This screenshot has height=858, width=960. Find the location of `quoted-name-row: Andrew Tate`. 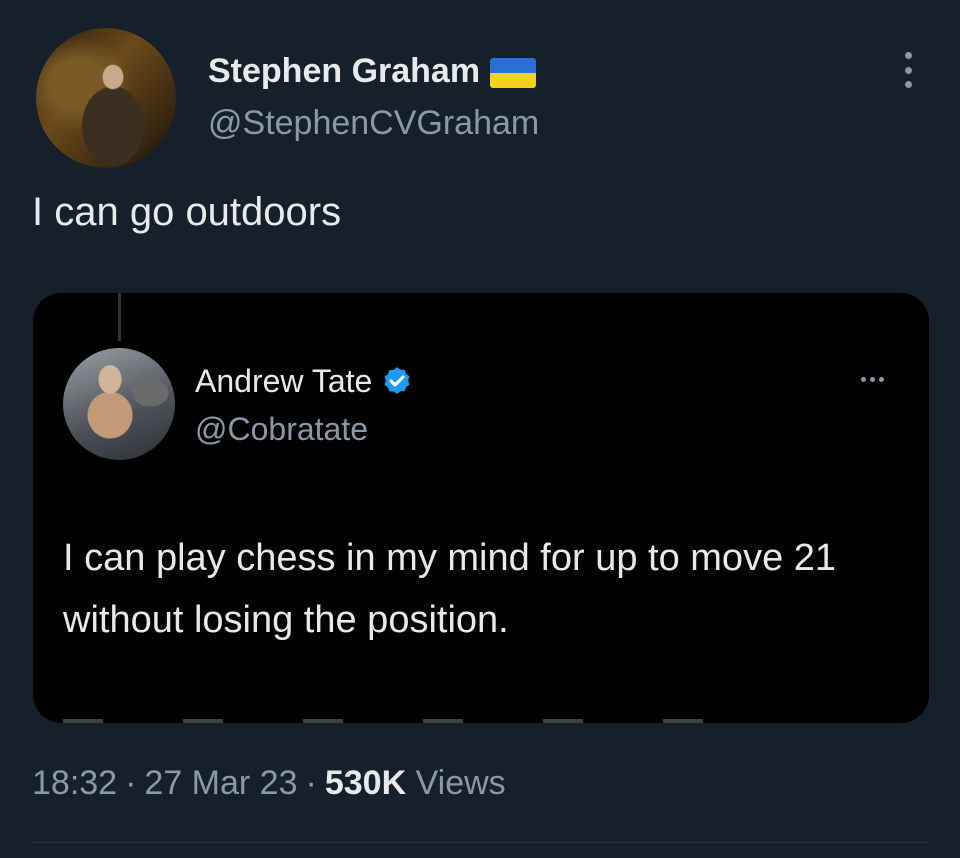

quoted-name-row: Andrew Tate is located at coordinates (304, 381).